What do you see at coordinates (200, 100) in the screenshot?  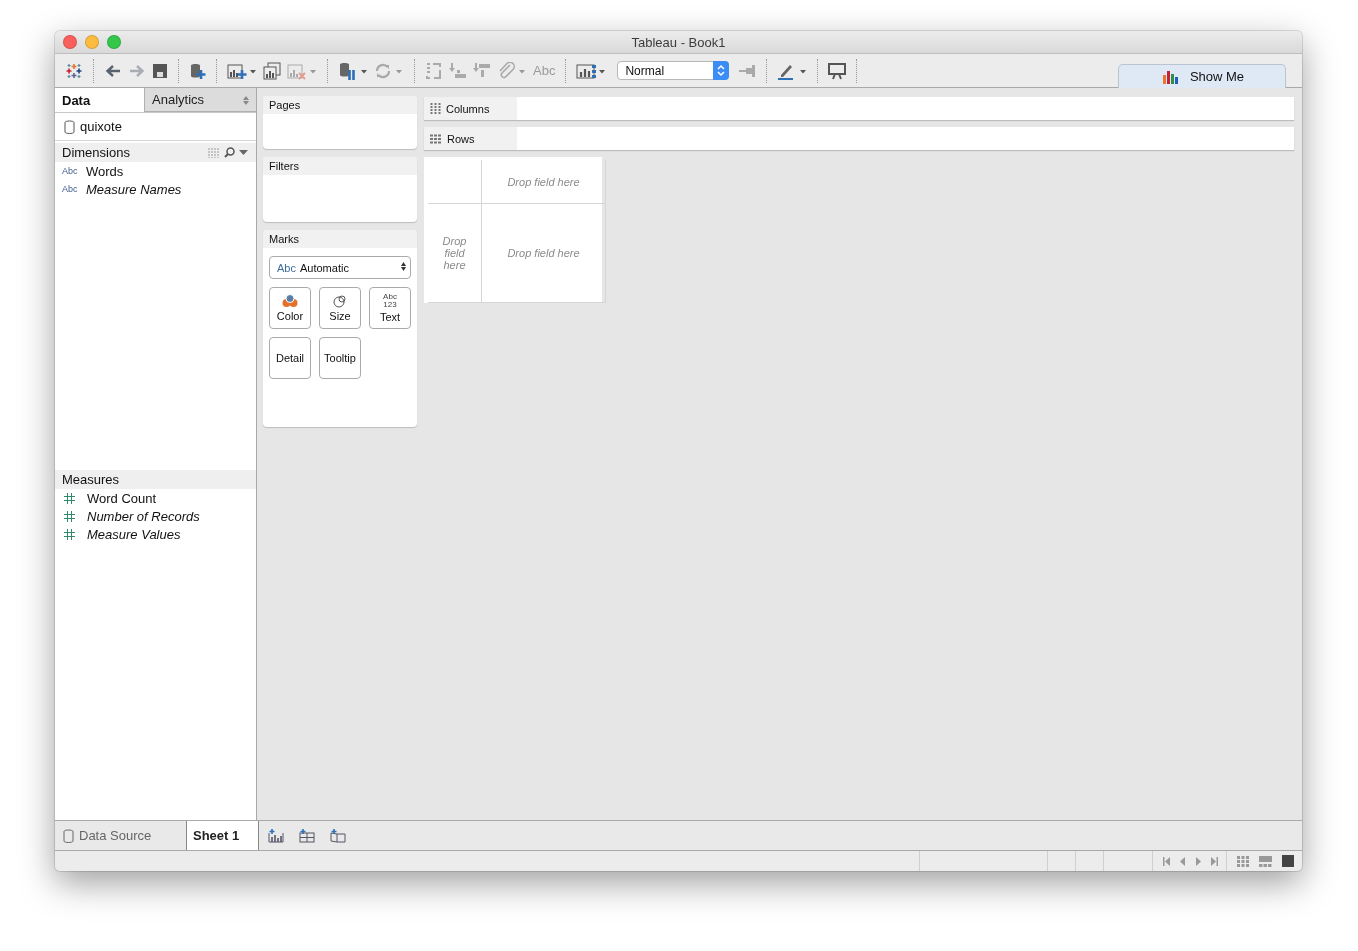 I see `pane-tab: Analytics` at bounding box center [200, 100].